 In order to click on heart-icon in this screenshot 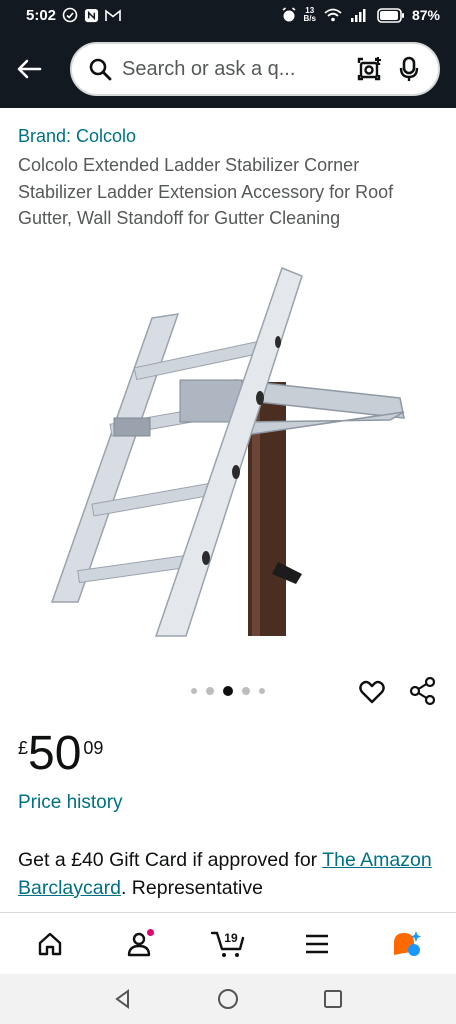, I will do `click(372, 692)`.